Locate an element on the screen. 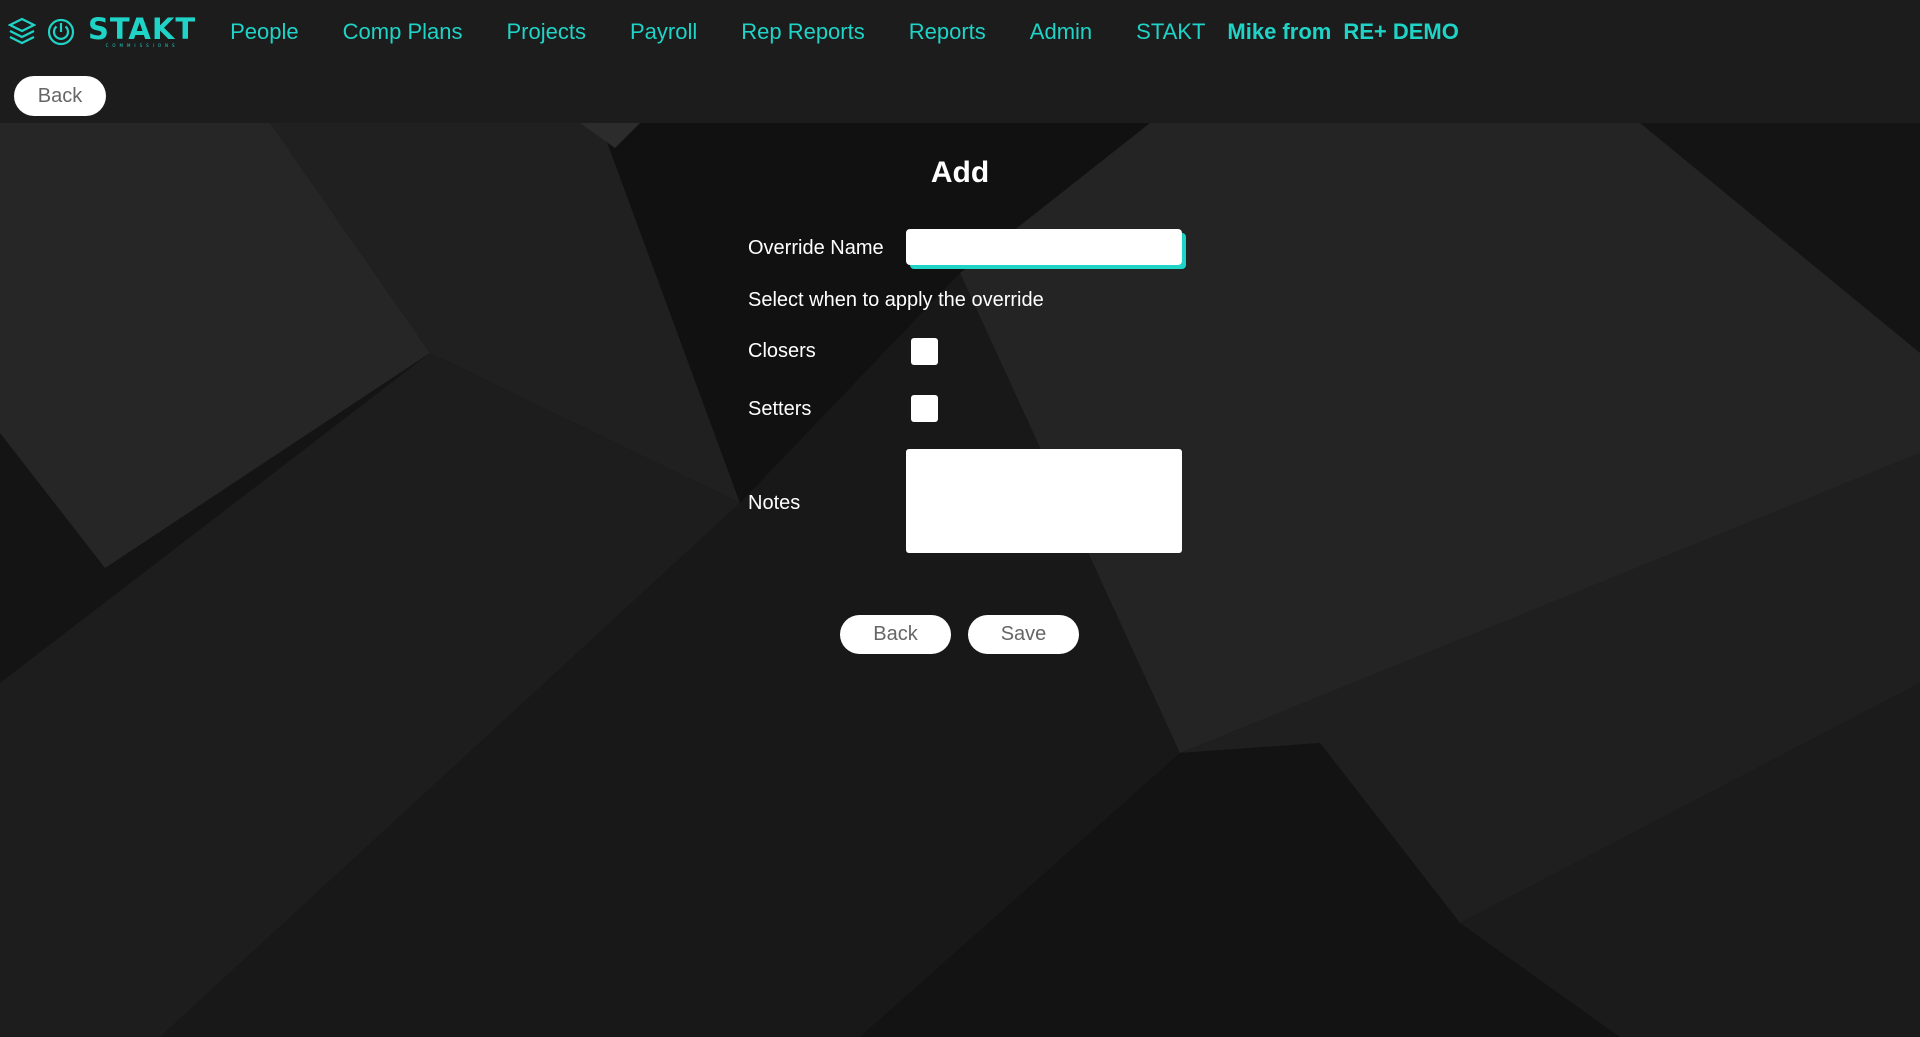 This screenshot has width=1920, height=1037. brand-name: STAKT is located at coordinates (142, 29).